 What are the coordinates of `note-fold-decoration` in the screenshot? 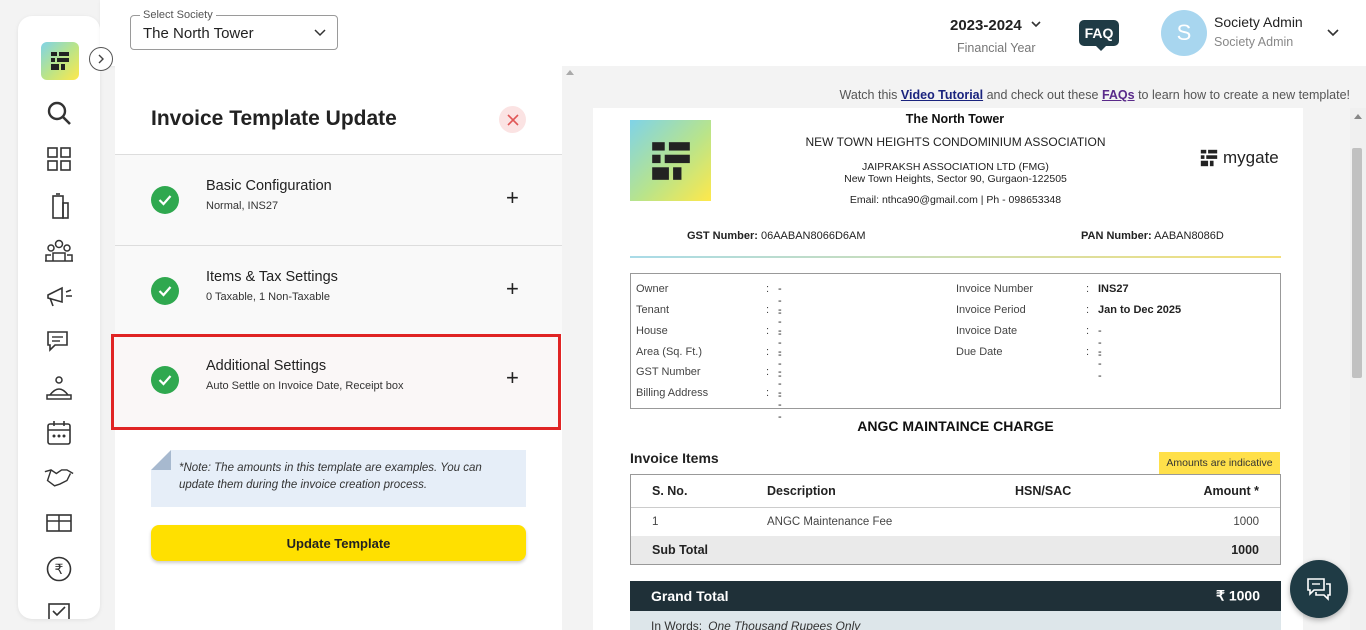 It's located at (161, 460).